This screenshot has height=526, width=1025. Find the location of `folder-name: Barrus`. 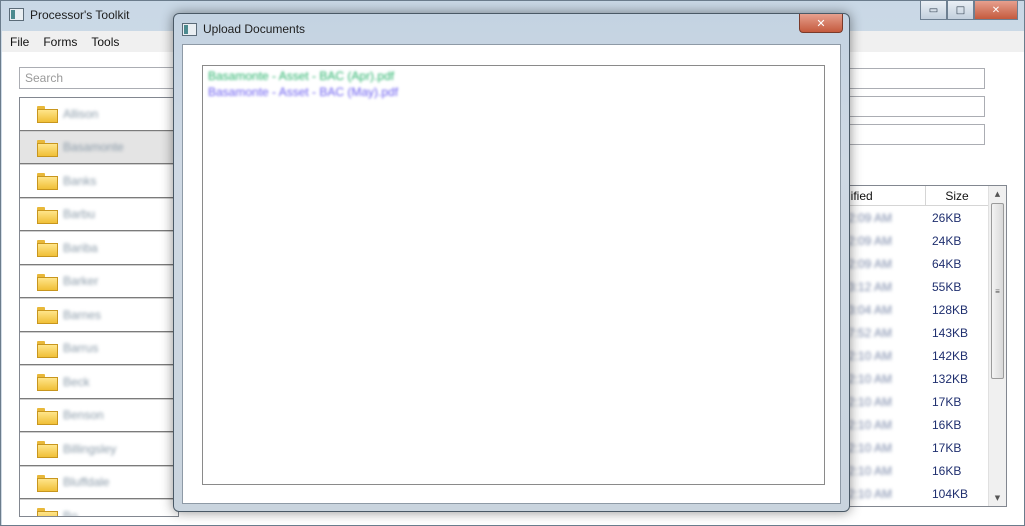

folder-name: Barrus is located at coordinates (81, 348).